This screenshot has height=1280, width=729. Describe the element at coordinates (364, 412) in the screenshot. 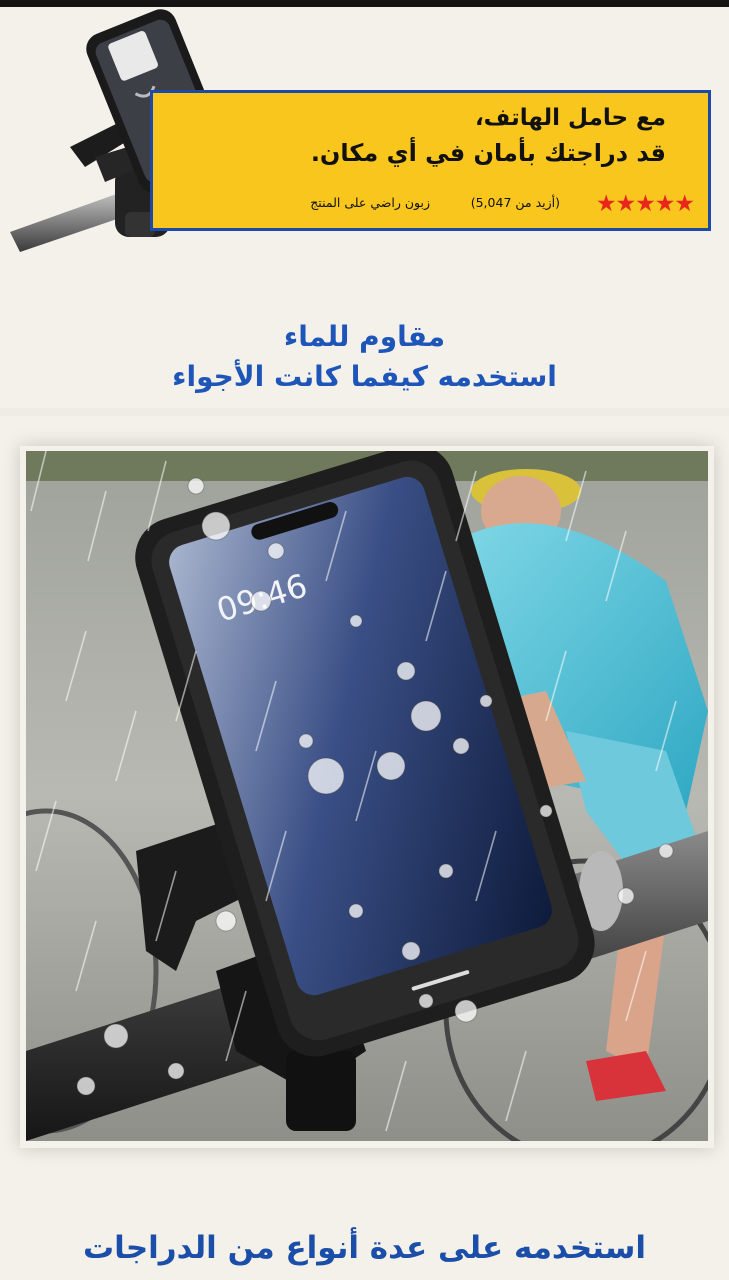

I see `section-divider` at that location.